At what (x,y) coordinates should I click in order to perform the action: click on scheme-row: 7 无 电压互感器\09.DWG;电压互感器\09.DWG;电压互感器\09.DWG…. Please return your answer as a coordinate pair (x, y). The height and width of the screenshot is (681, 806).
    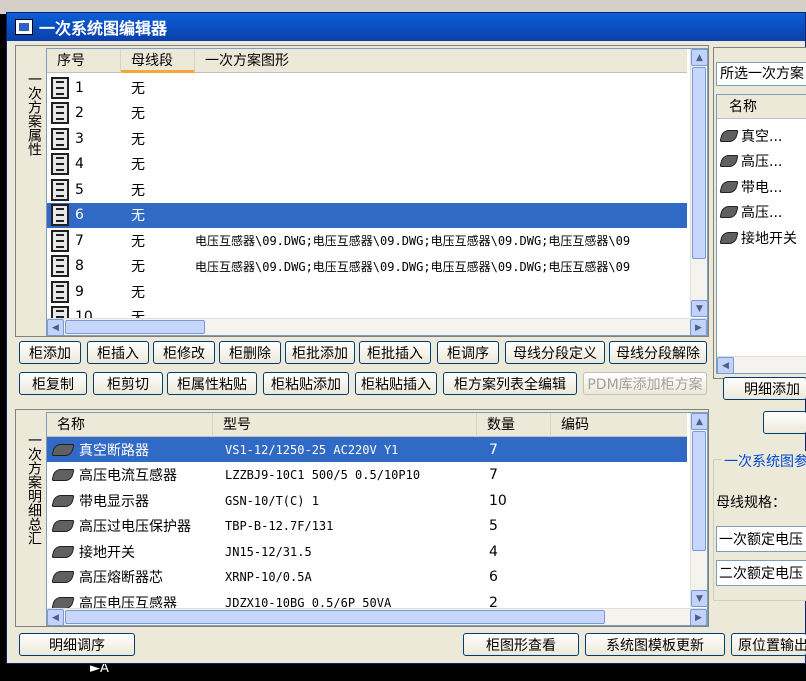
    Looking at the image, I should click on (367, 240).